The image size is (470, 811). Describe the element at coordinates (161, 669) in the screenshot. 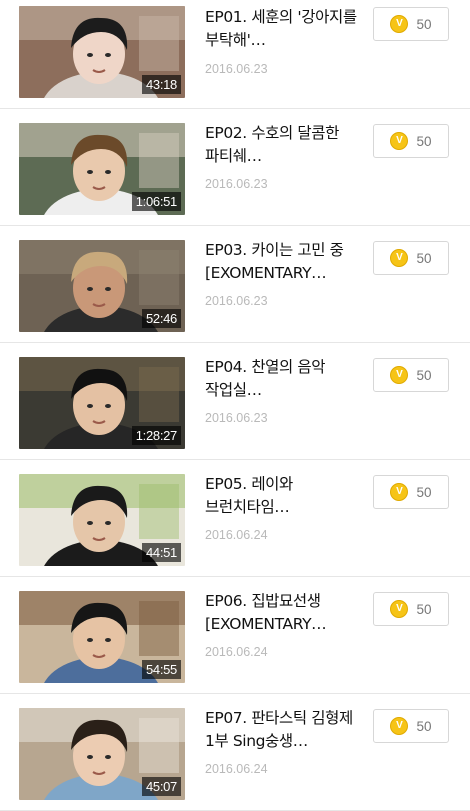

I see `video-duration: 54:55` at that location.